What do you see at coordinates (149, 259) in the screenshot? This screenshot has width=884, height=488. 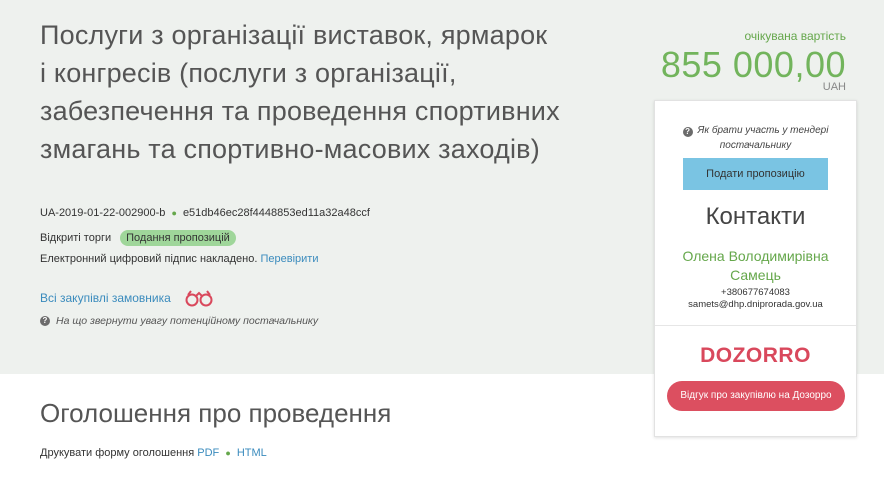 I see `signature-text: Електронний цифровий підпис накладено.` at bounding box center [149, 259].